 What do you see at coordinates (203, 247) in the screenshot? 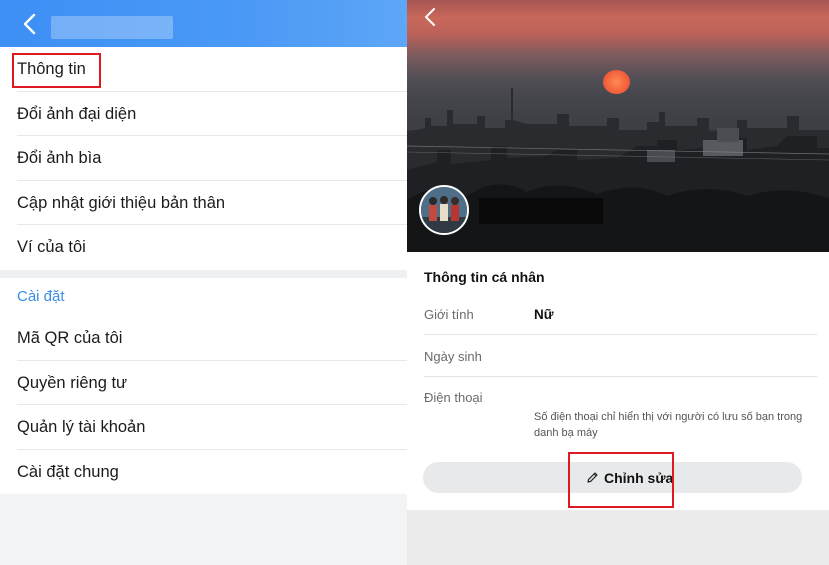
I see `menu-item-wallet: Ví của tôi` at bounding box center [203, 247].